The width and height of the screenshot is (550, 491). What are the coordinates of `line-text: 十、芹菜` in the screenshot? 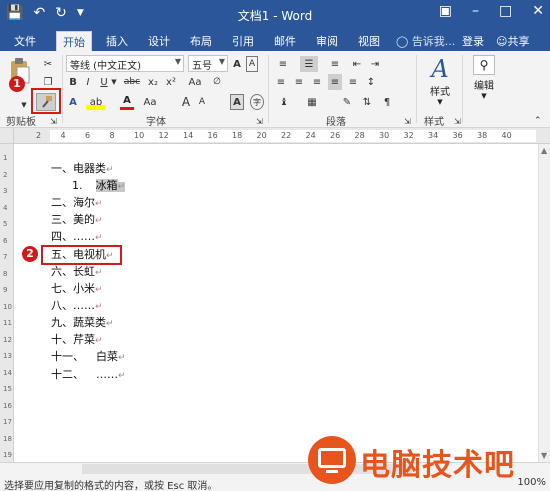 It's located at (73, 339).